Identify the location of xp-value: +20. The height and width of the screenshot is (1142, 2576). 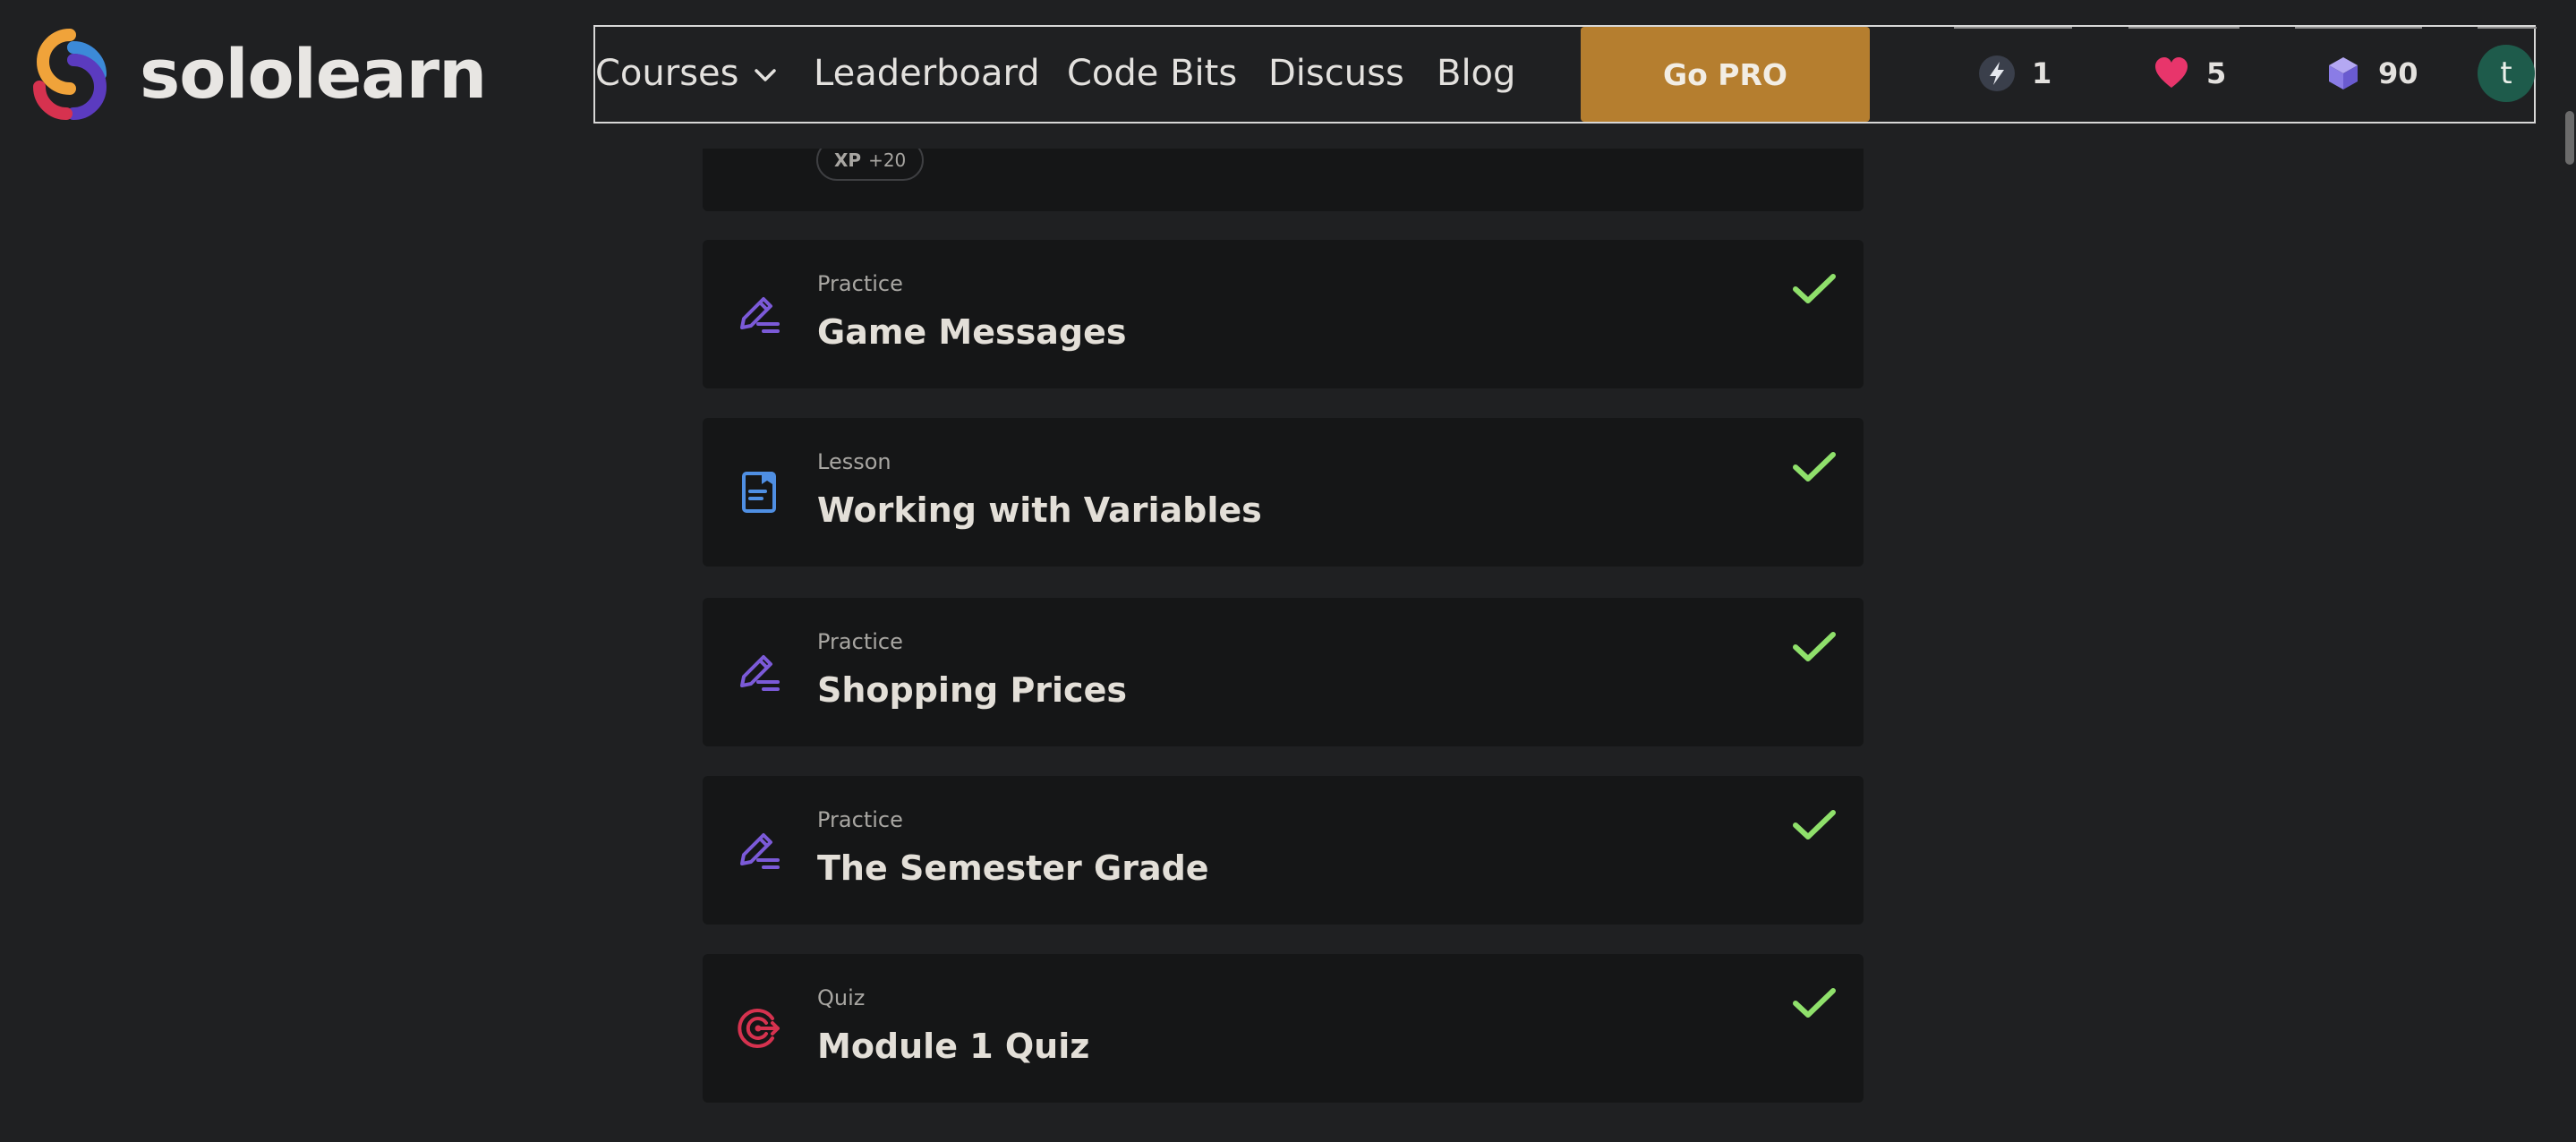
(887, 160).